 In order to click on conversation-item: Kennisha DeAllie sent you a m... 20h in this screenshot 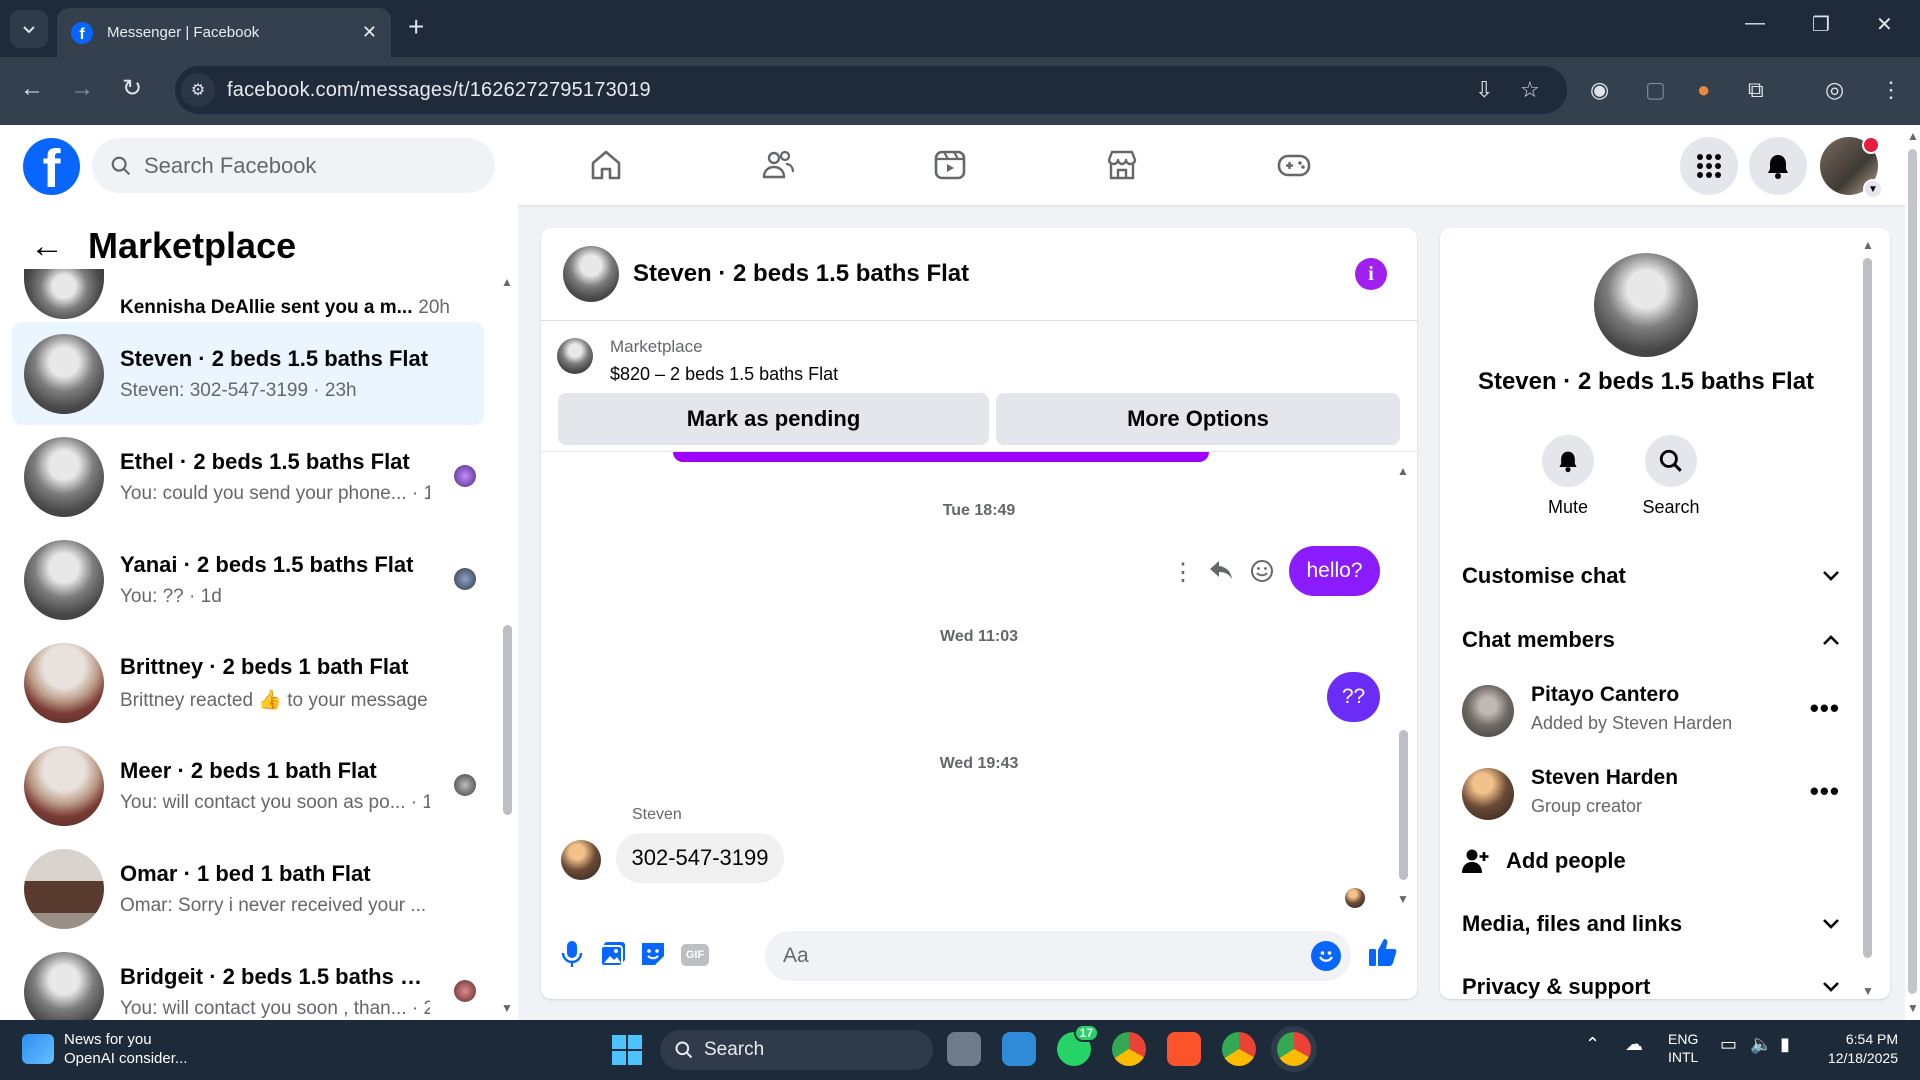, I will do `click(248, 292)`.